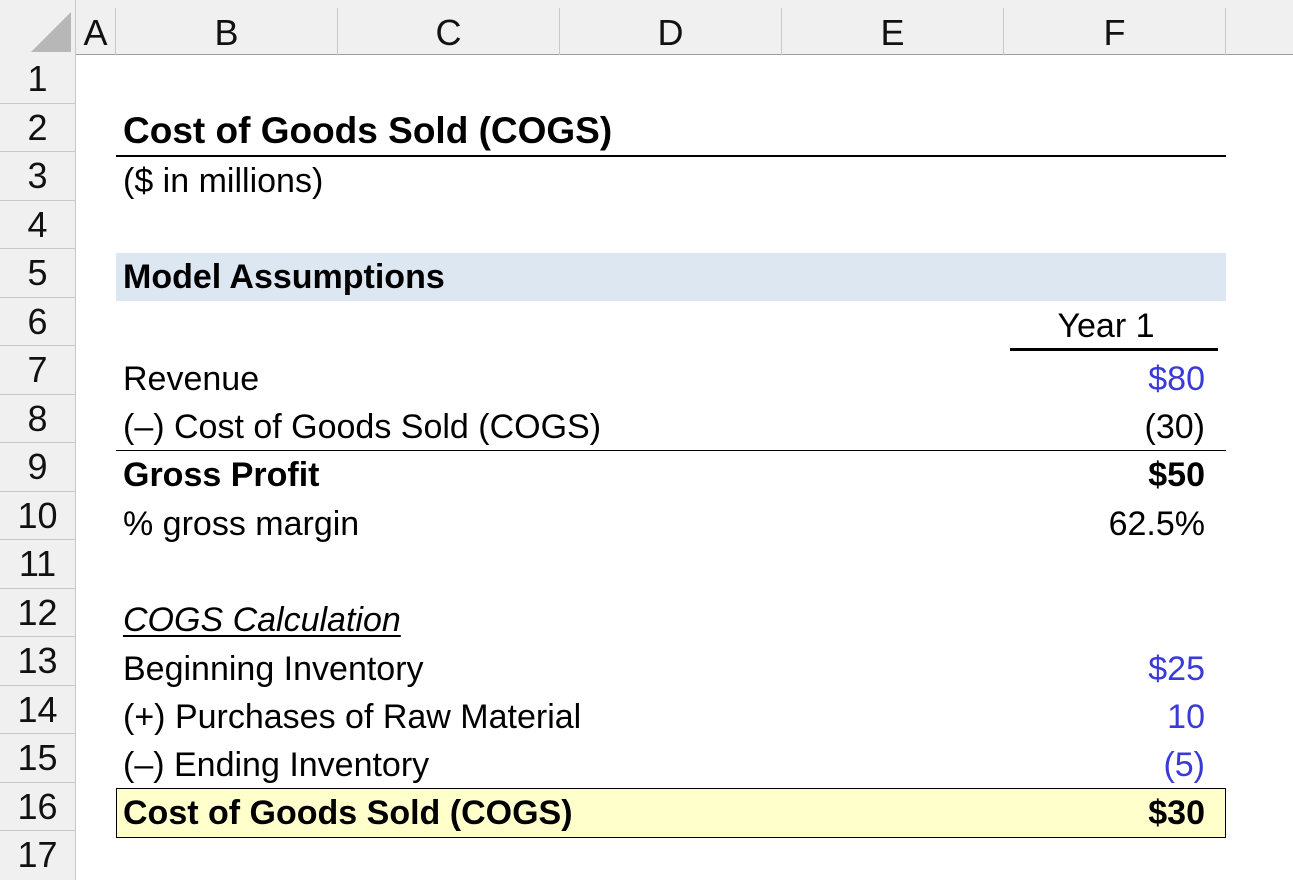 Image resolution: width=1293 pixels, height=883 pixels. Describe the element at coordinates (1176, 475) in the screenshot. I see `gross-profit-value: $50` at that location.